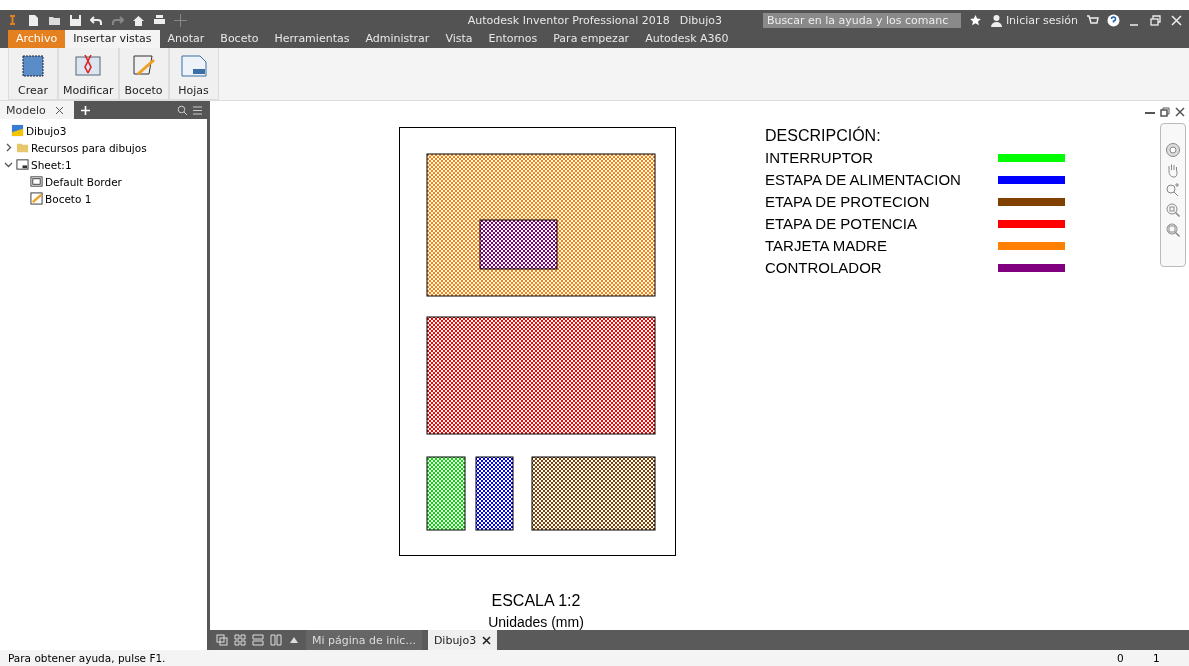  Describe the element at coordinates (88, 74) in the screenshot. I see `ribbon-button: Modificar` at that location.